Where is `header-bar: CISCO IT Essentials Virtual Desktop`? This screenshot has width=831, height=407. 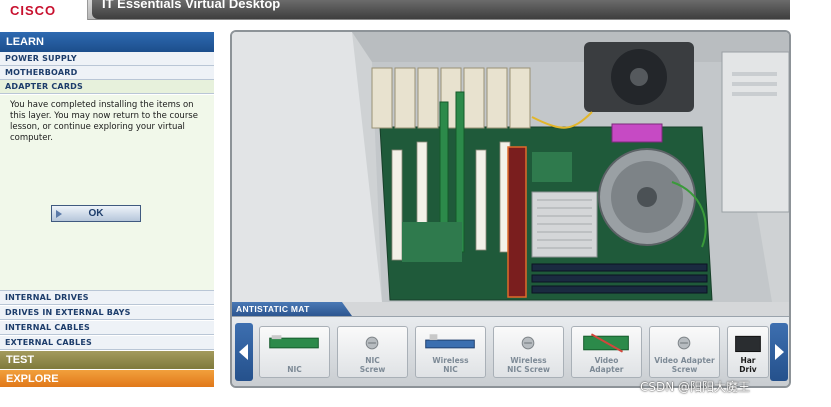 header-bar: CISCO IT Essentials Virtual Desktop is located at coordinates (415, 10).